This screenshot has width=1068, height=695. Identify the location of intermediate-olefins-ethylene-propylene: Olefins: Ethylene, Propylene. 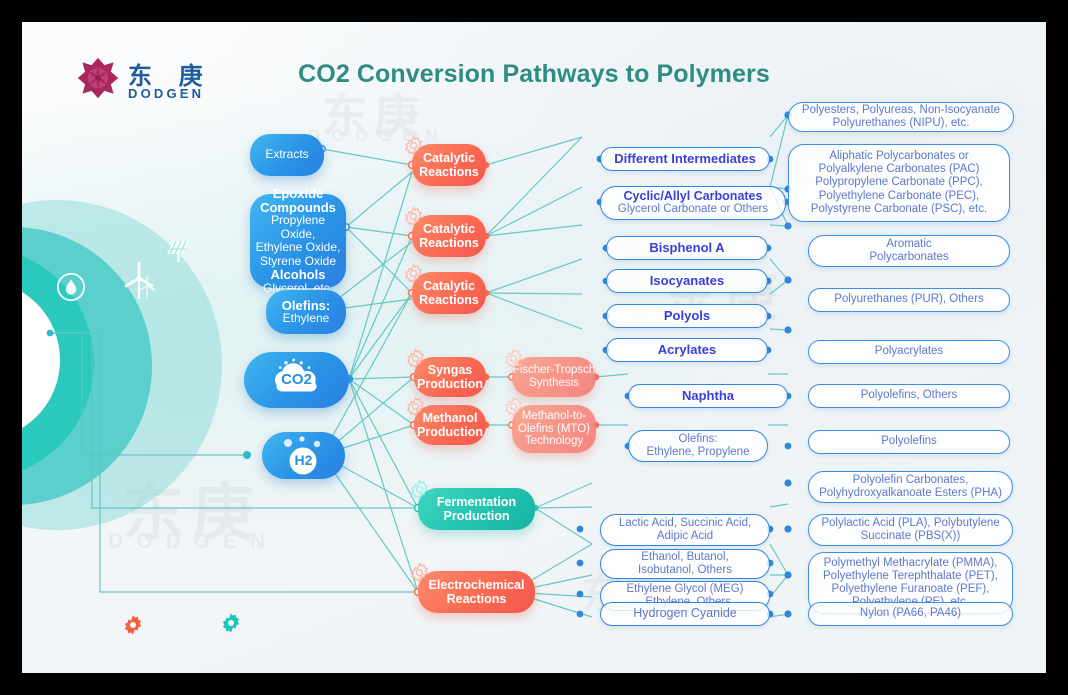
(698, 446).